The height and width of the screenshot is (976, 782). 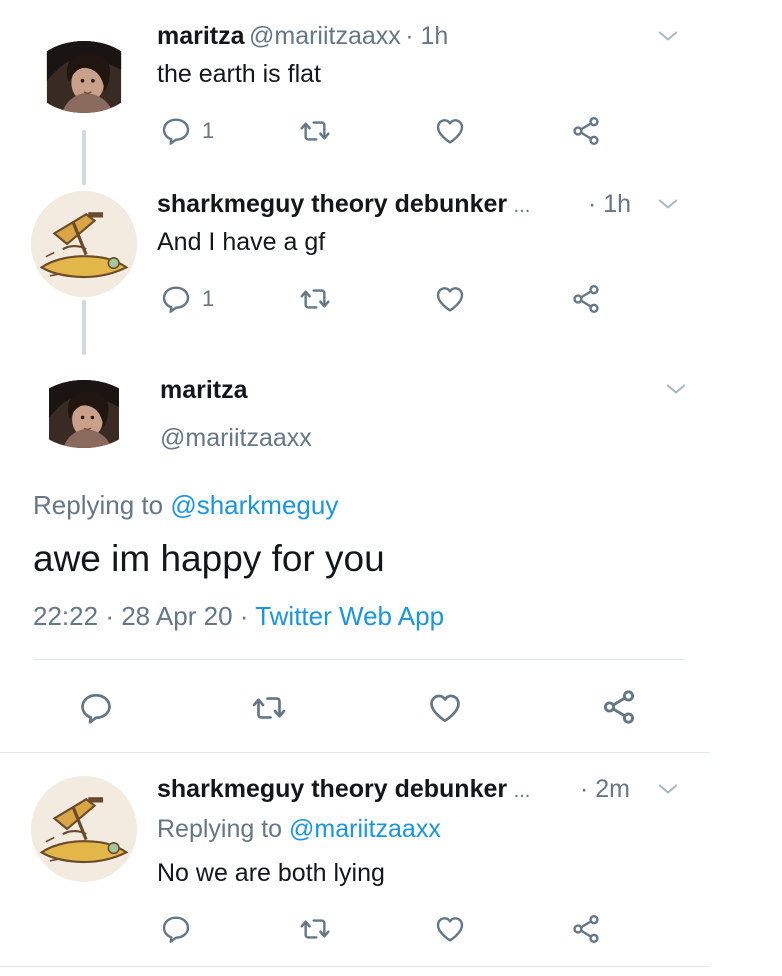 What do you see at coordinates (605, 789) in the screenshot?
I see `tweet-time: · 2m` at bounding box center [605, 789].